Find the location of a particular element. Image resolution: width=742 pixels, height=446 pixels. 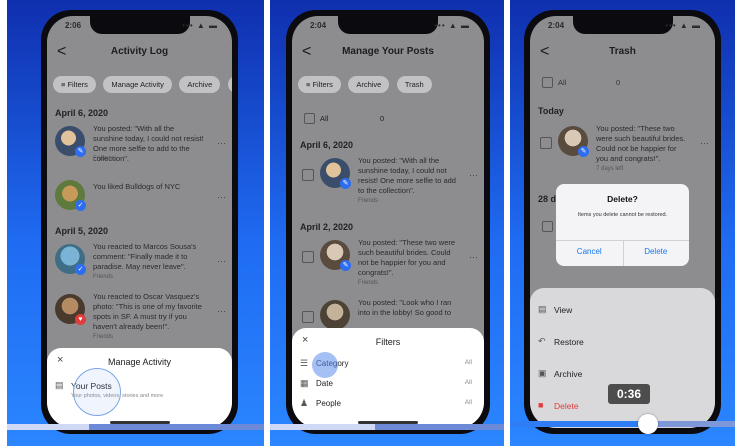

chip-manage-activity: Manage Activity is located at coordinates (137, 84).